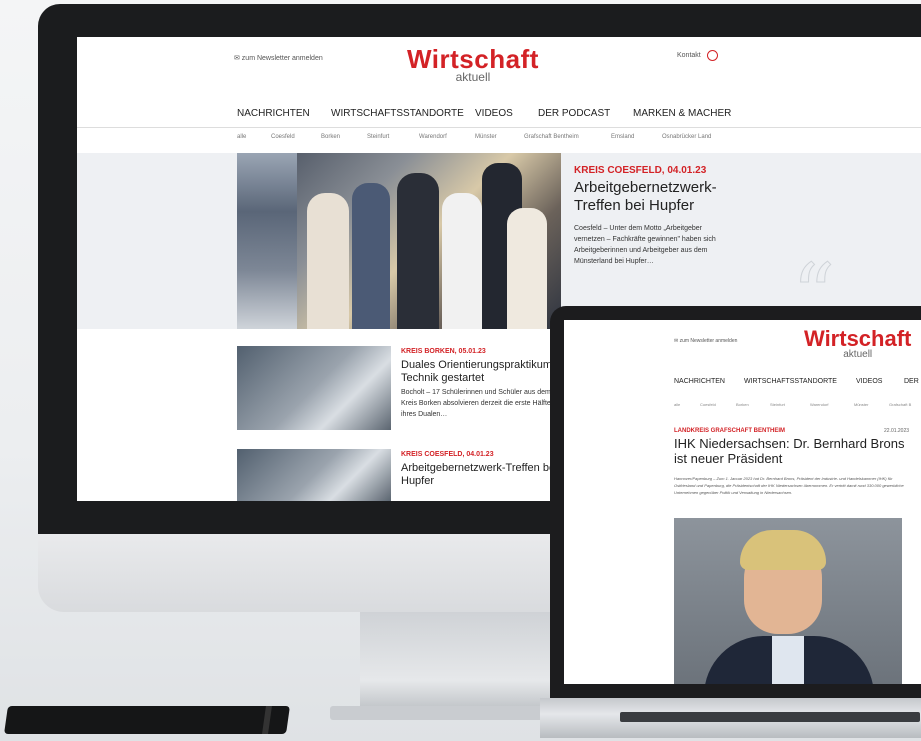 The height and width of the screenshot is (741, 921). What do you see at coordinates (689, 55) in the screenshot?
I see `contact-link: Kontakt` at bounding box center [689, 55].